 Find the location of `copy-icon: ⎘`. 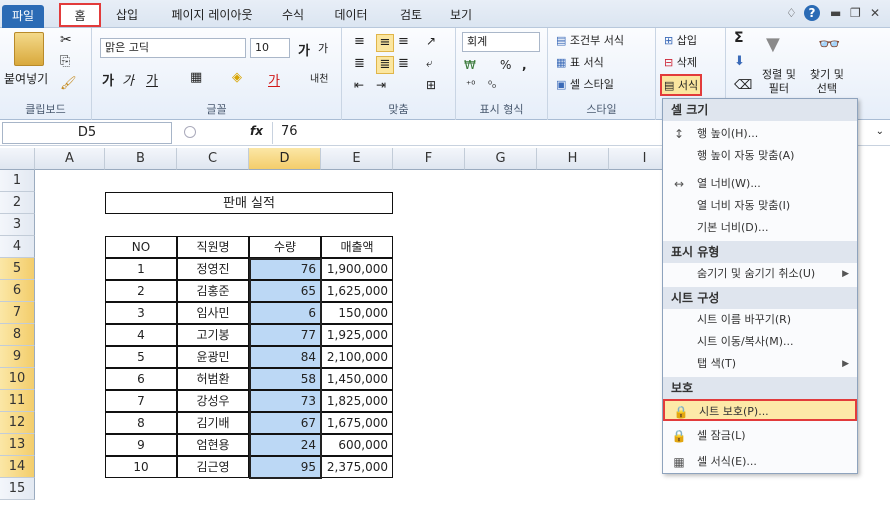

copy-icon: ⎘ is located at coordinates (65, 61).